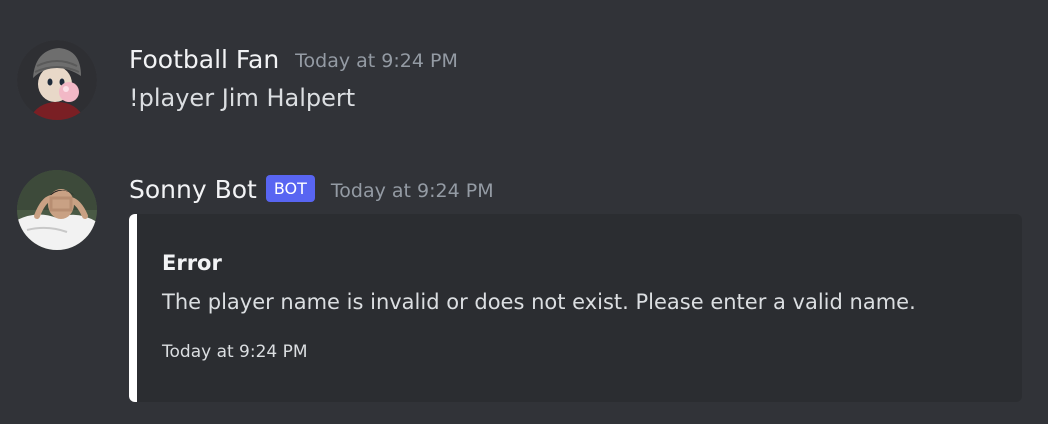  What do you see at coordinates (192, 263) in the screenshot?
I see `embed-title: Error` at bounding box center [192, 263].